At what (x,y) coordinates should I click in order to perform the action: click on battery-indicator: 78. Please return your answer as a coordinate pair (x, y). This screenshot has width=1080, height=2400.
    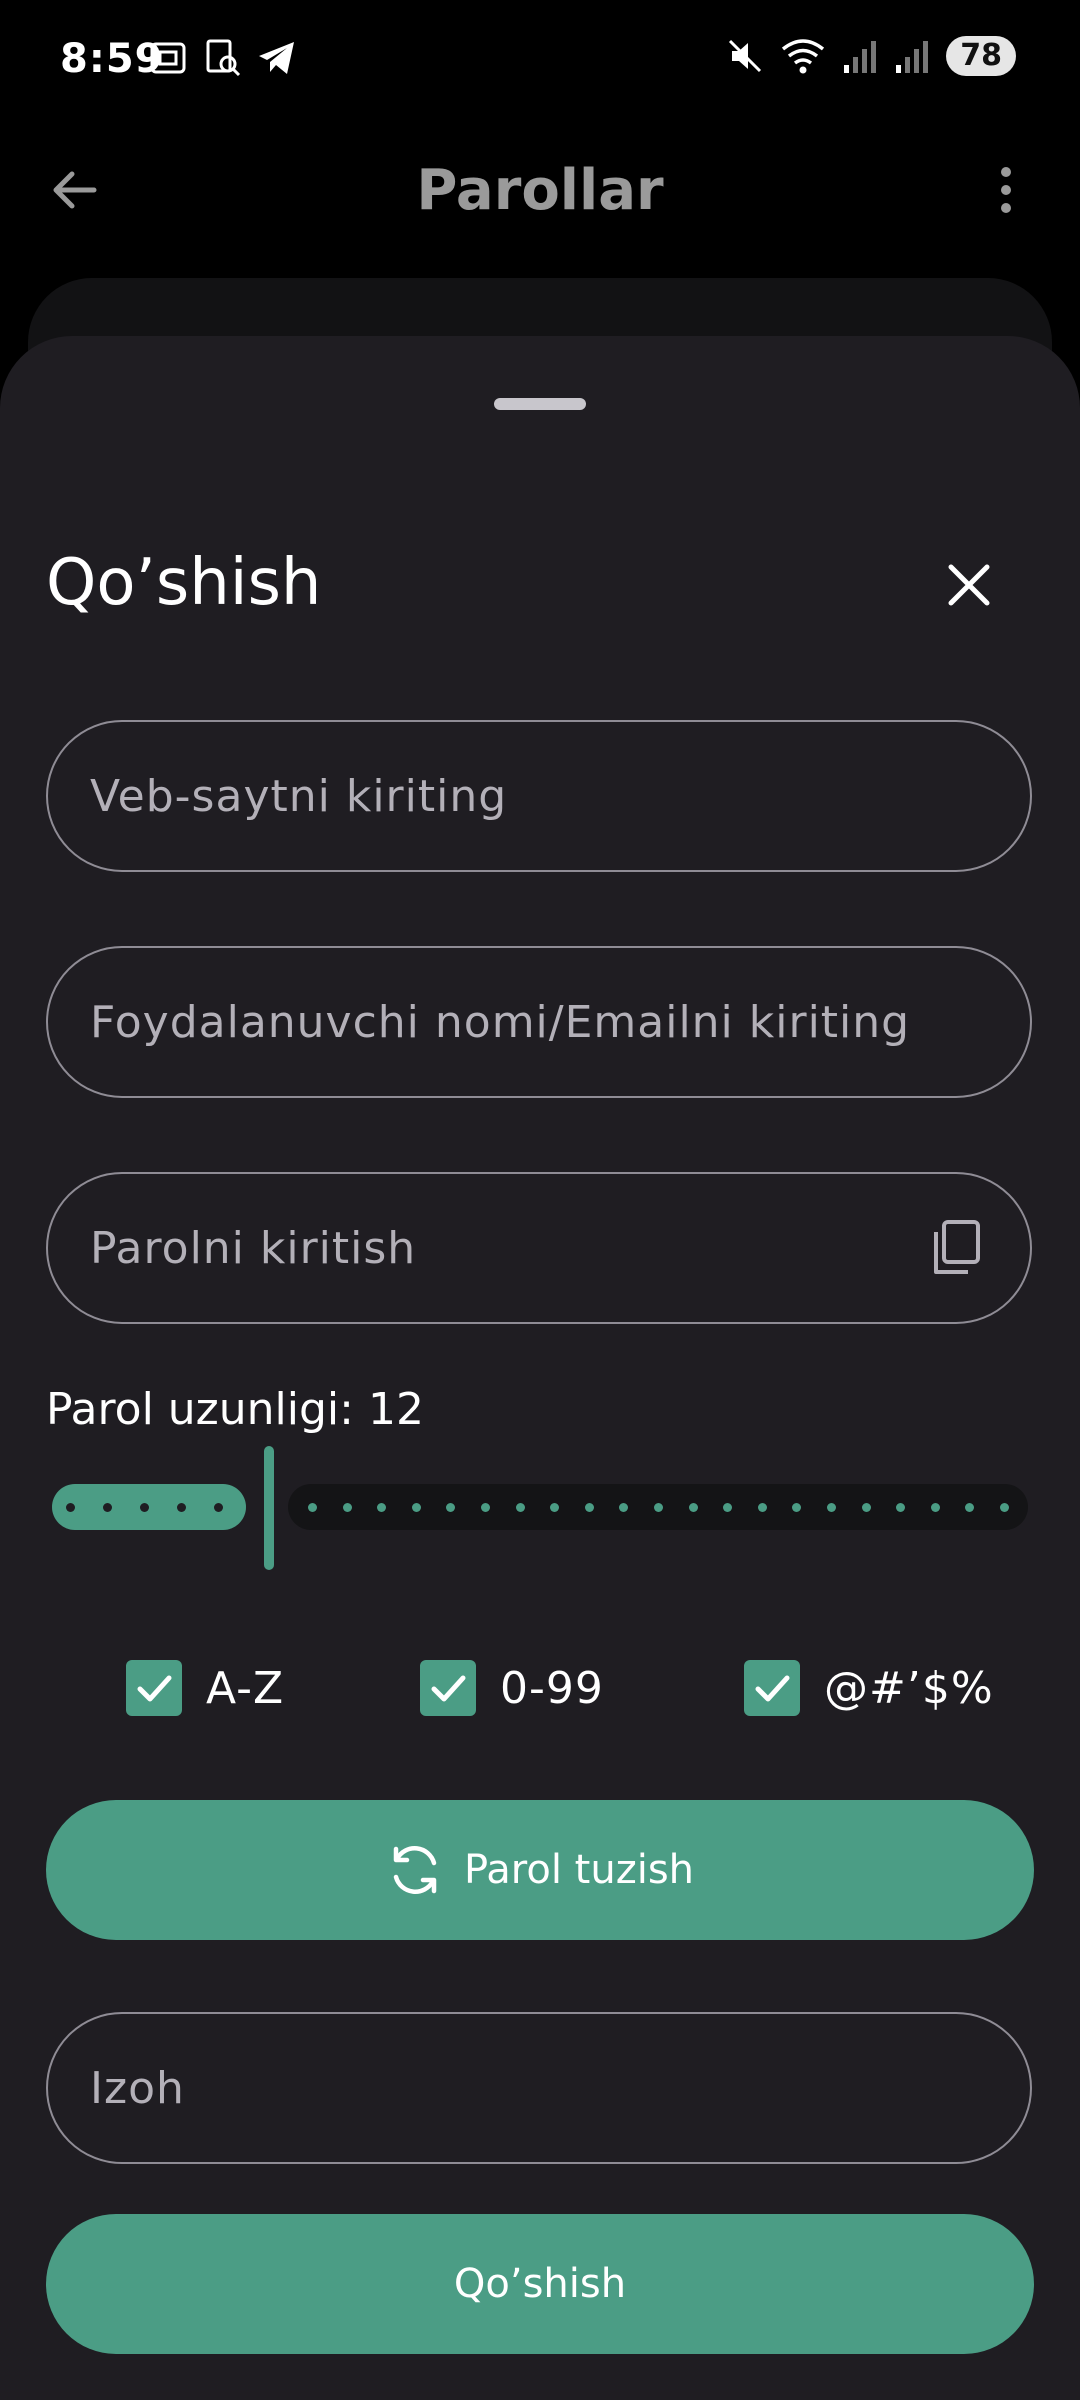
    Looking at the image, I should click on (981, 56).